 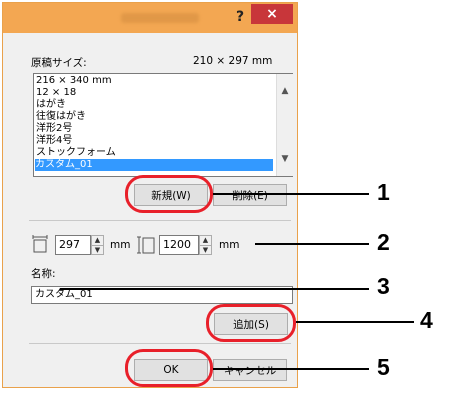 What do you see at coordinates (383, 286) in the screenshot?
I see `callout-number-3: 3` at bounding box center [383, 286].